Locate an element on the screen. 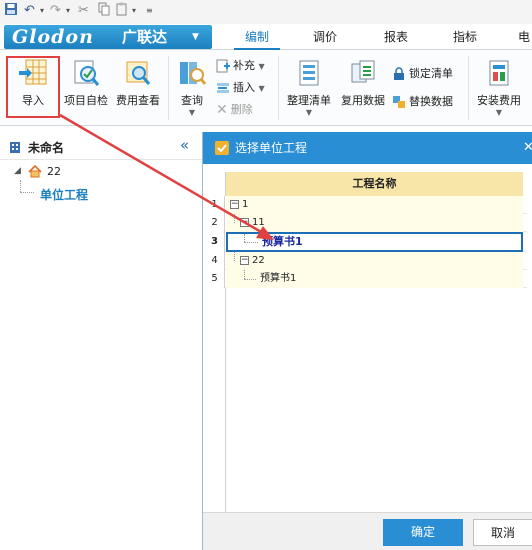 The height and width of the screenshot is (550, 532). query-icon is located at coordinates (193, 73).